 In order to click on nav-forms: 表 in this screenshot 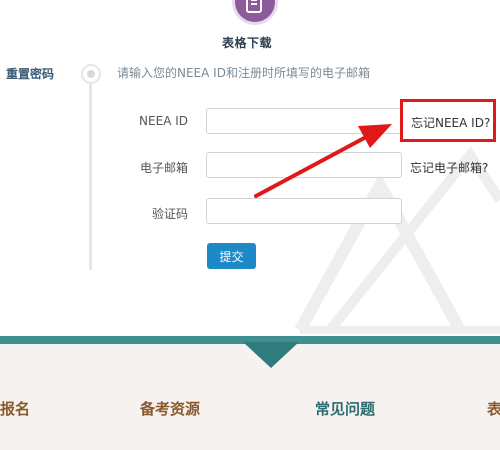, I will do `click(493, 408)`.